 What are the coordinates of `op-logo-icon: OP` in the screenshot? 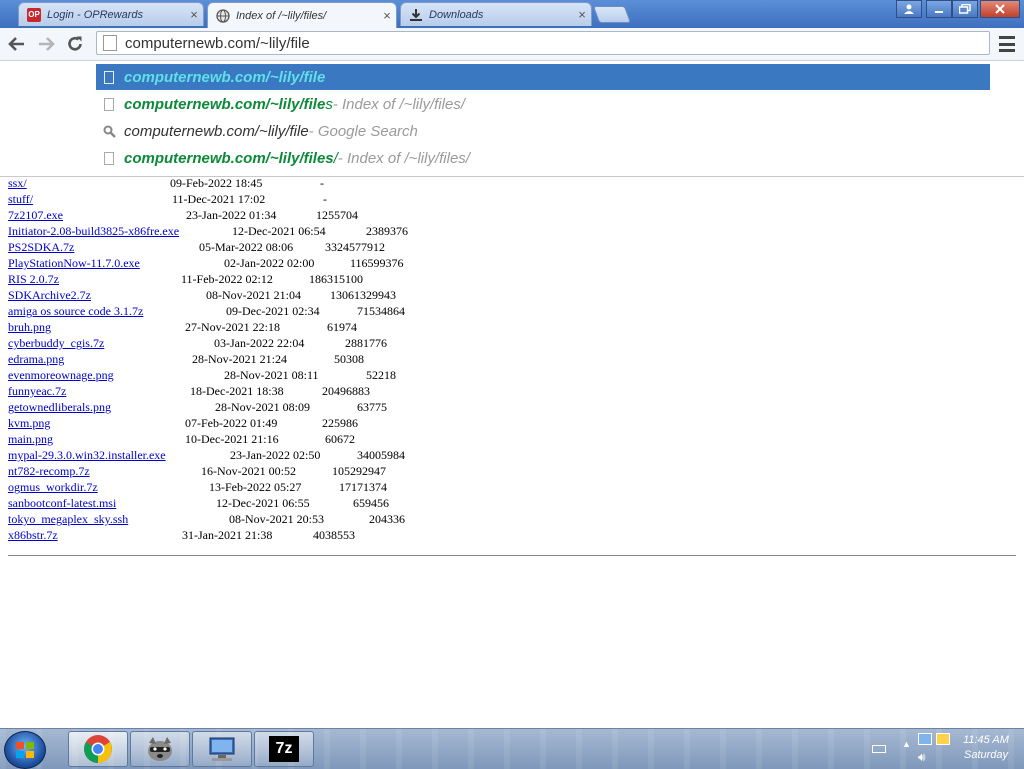 It's located at (34, 14).